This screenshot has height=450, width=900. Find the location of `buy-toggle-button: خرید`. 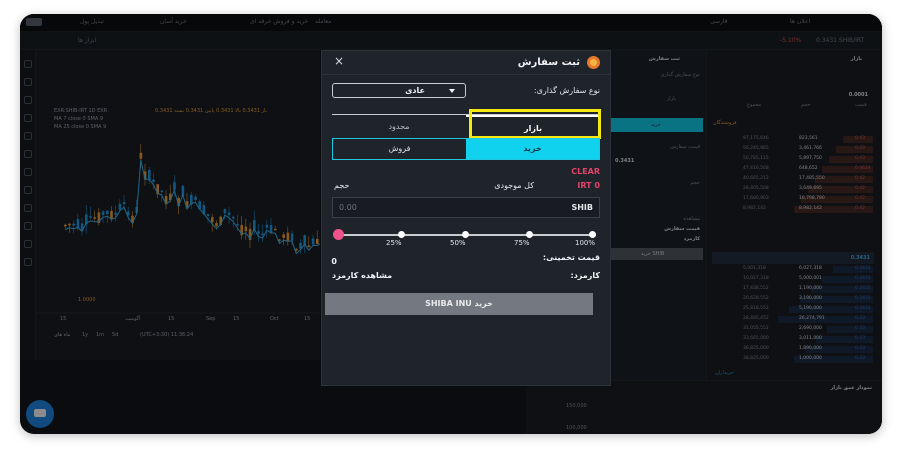

buy-toggle-button: خرید is located at coordinates (532, 149).